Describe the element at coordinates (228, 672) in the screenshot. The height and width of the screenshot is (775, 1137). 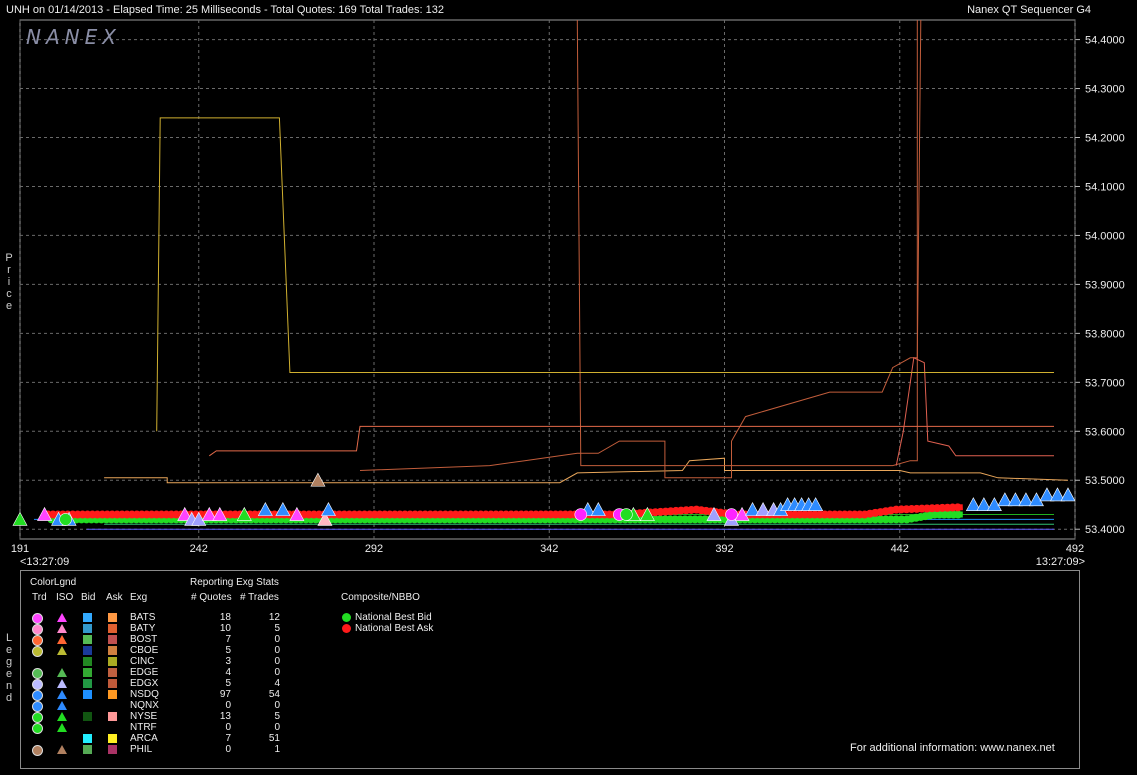
I see `legend-quote-count: 4` at that location.